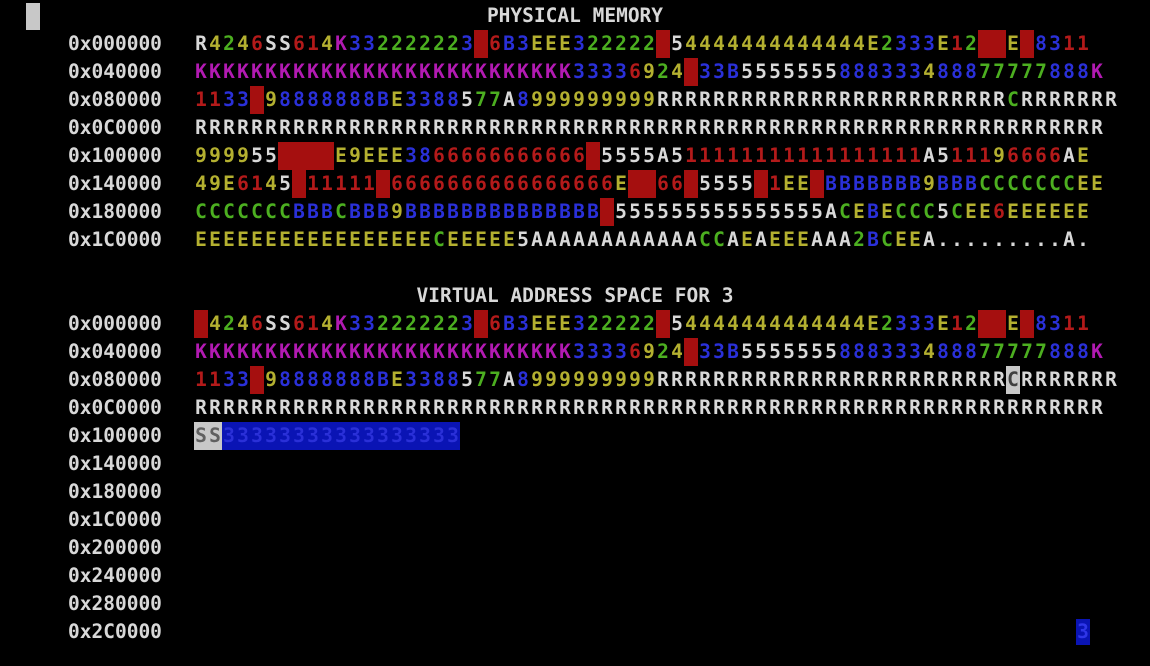 This screenshot has width=1150, height=666. What do you see at coordinates (1083, 632) in the screenshot?
I see `process-marker: 3` at bounding box center [1083, 632].